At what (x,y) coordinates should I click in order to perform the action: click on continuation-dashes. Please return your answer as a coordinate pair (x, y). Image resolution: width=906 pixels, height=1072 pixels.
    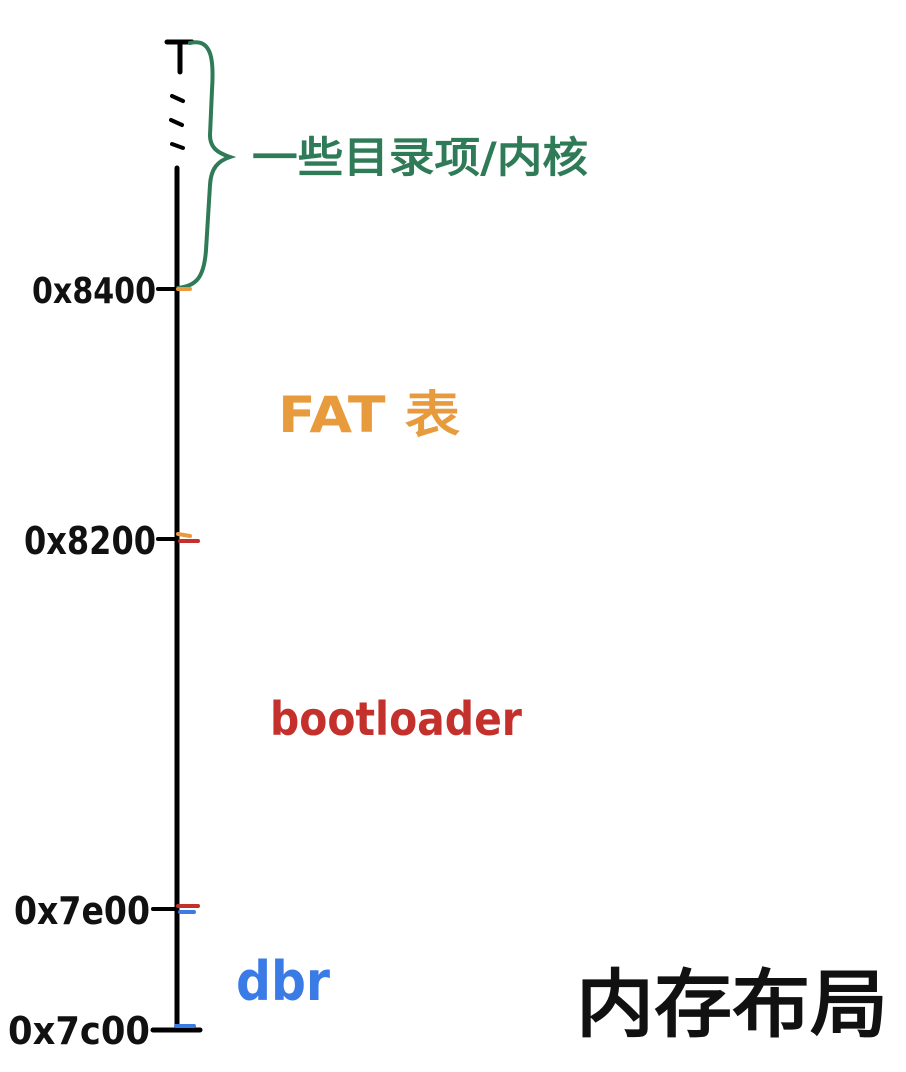
    Looking at the image, I should click on (177, 122).